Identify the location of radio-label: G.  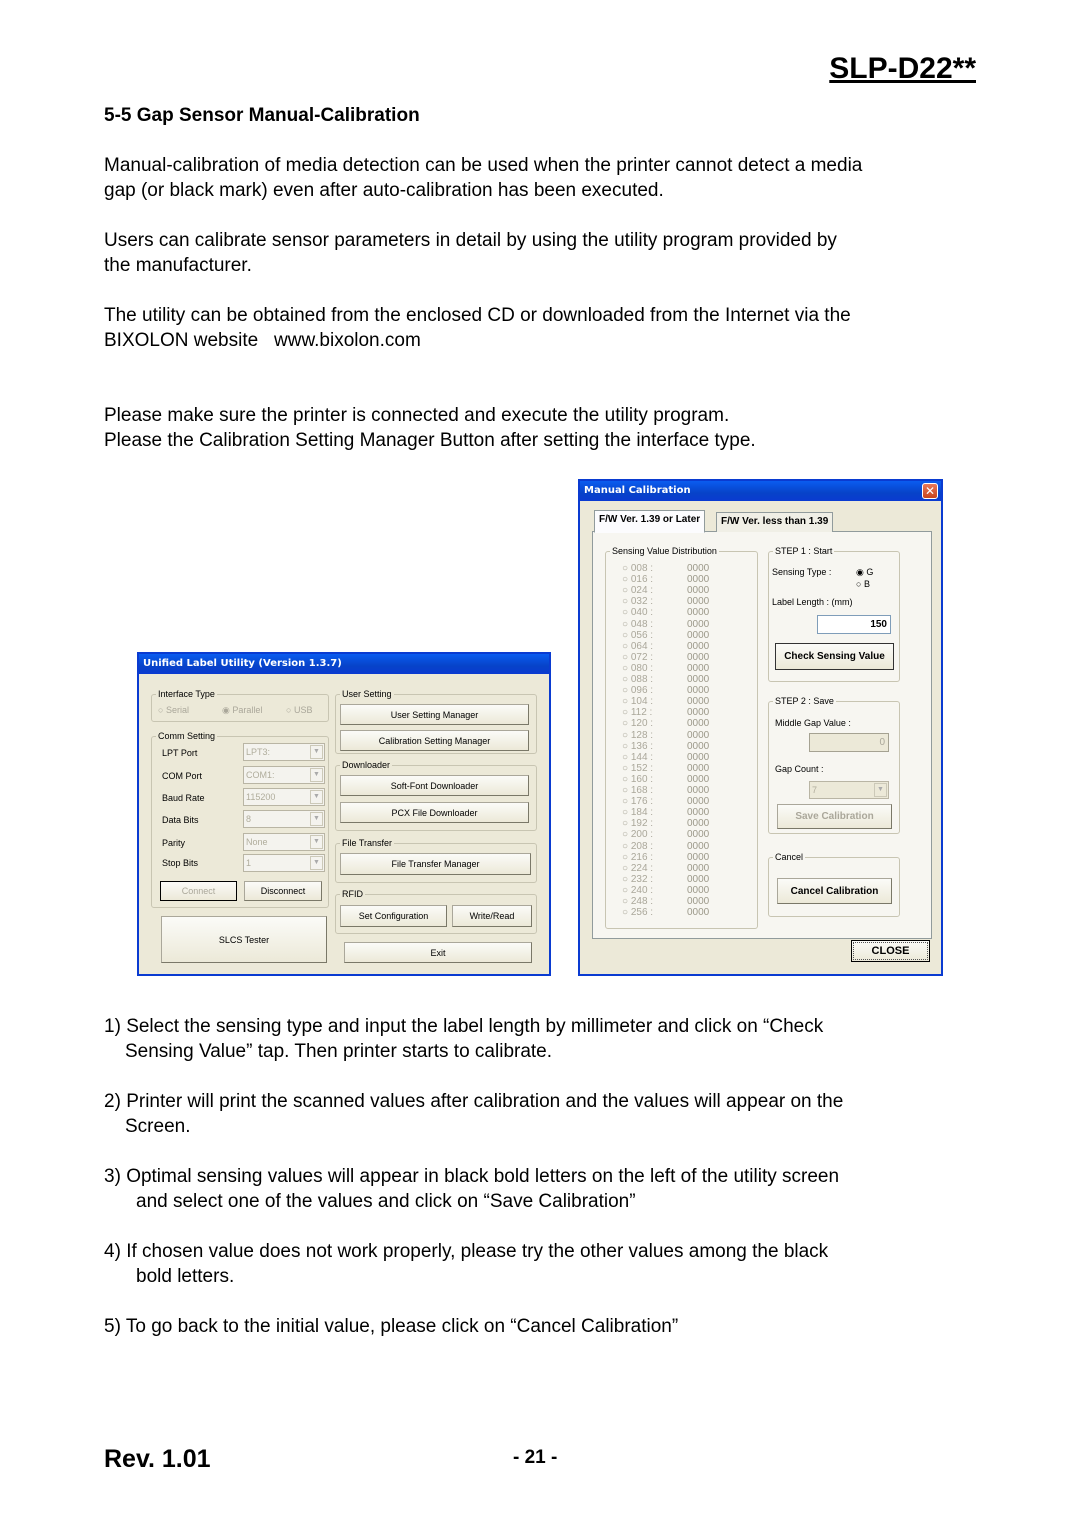
(870, 572).